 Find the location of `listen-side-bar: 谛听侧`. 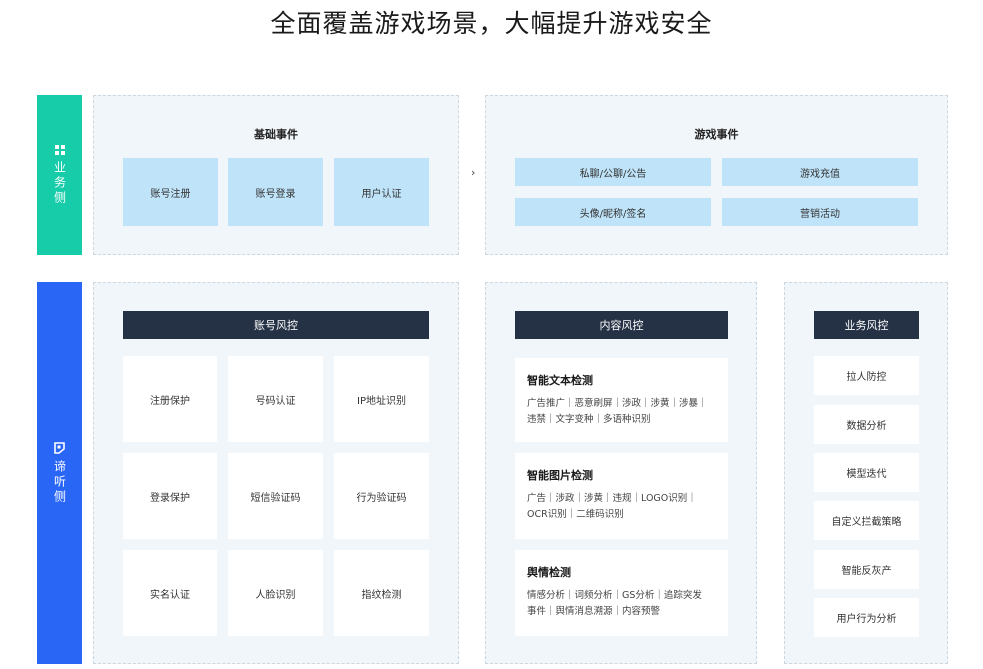

listen-side-bar: 谛听侧 is located at coordinates (59, 473).